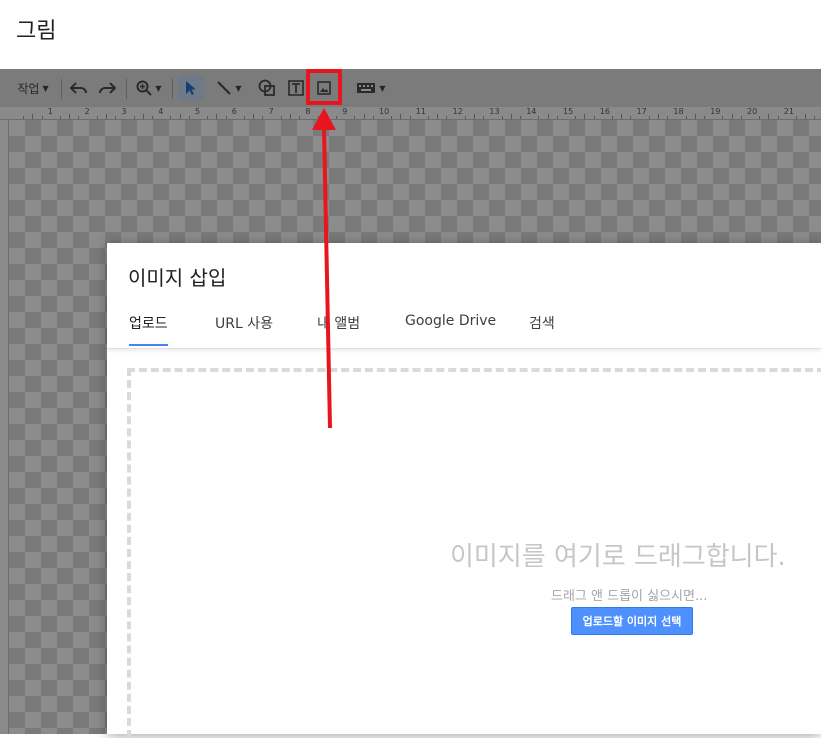  What do you see at coordinates (384, 111) in the screenshot?
I see `ruler-number: 10` at bounding box center [384, 111].